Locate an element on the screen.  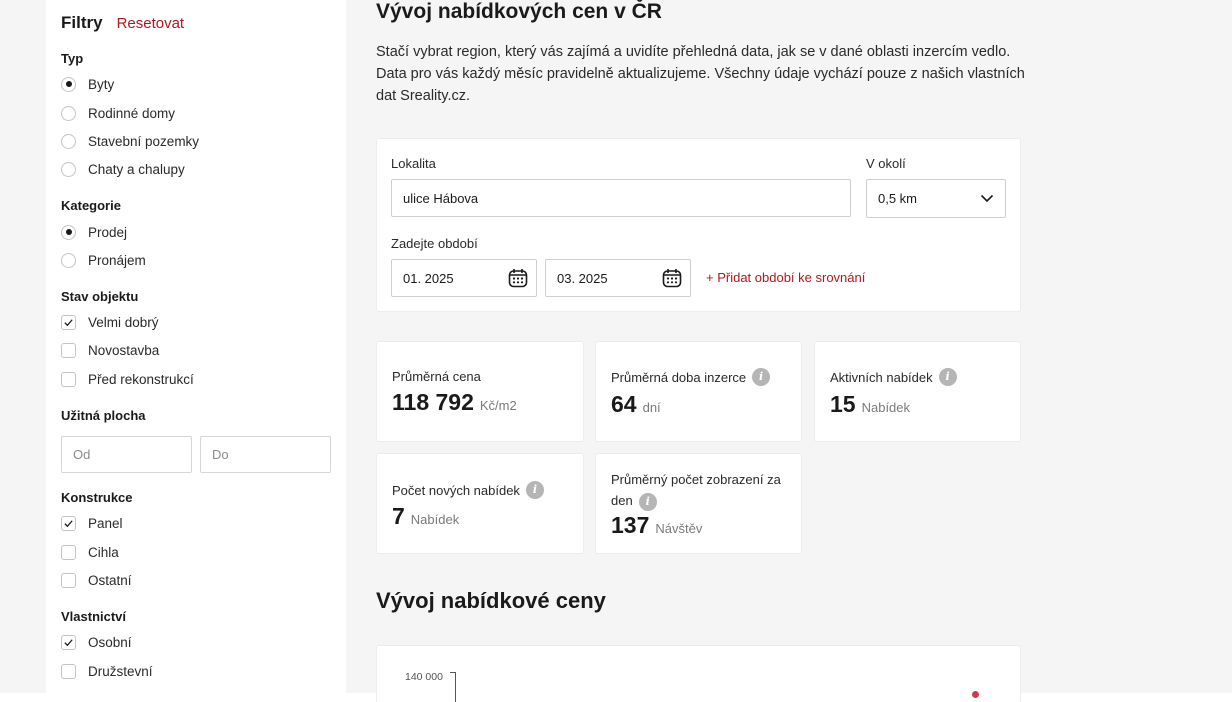
stat-label: Aktivních nabídek i is located at coordinates (893, 377).